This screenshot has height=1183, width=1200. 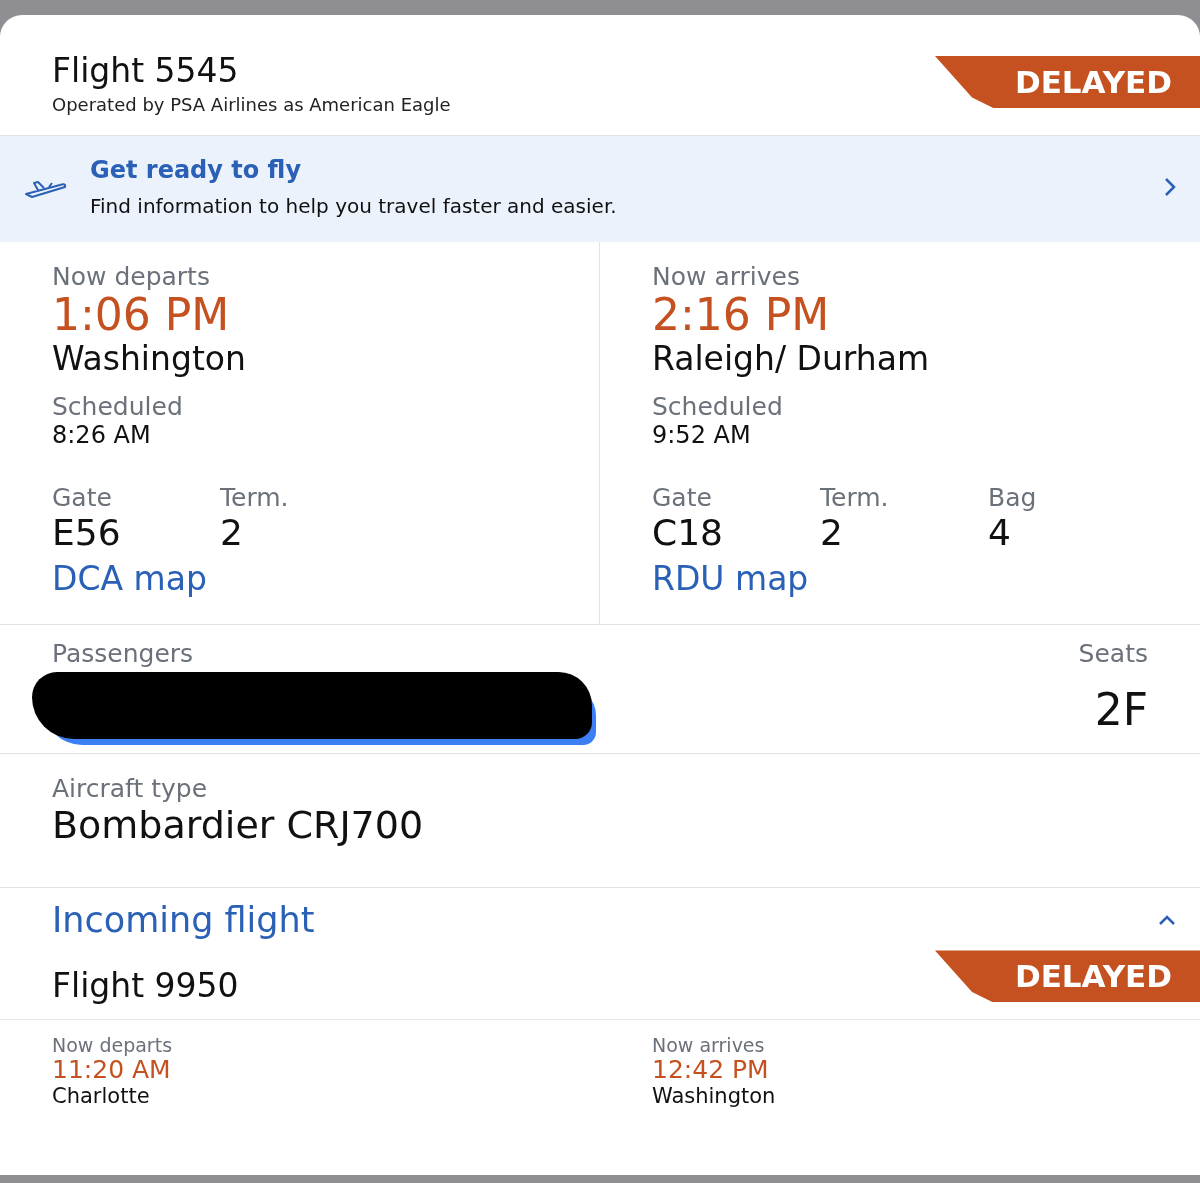 I want to click on map-link: RDU map, so click(x=730, y=579).